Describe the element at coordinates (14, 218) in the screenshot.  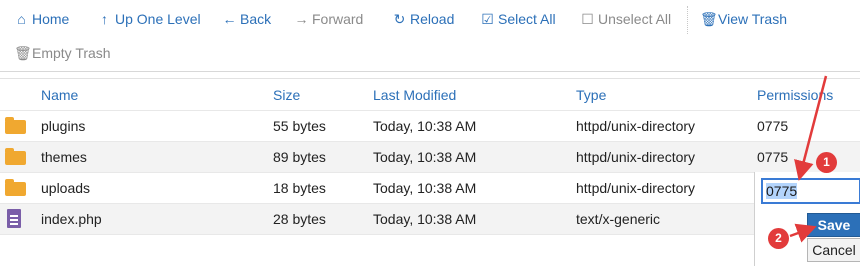
I see `document-icon` at that location.